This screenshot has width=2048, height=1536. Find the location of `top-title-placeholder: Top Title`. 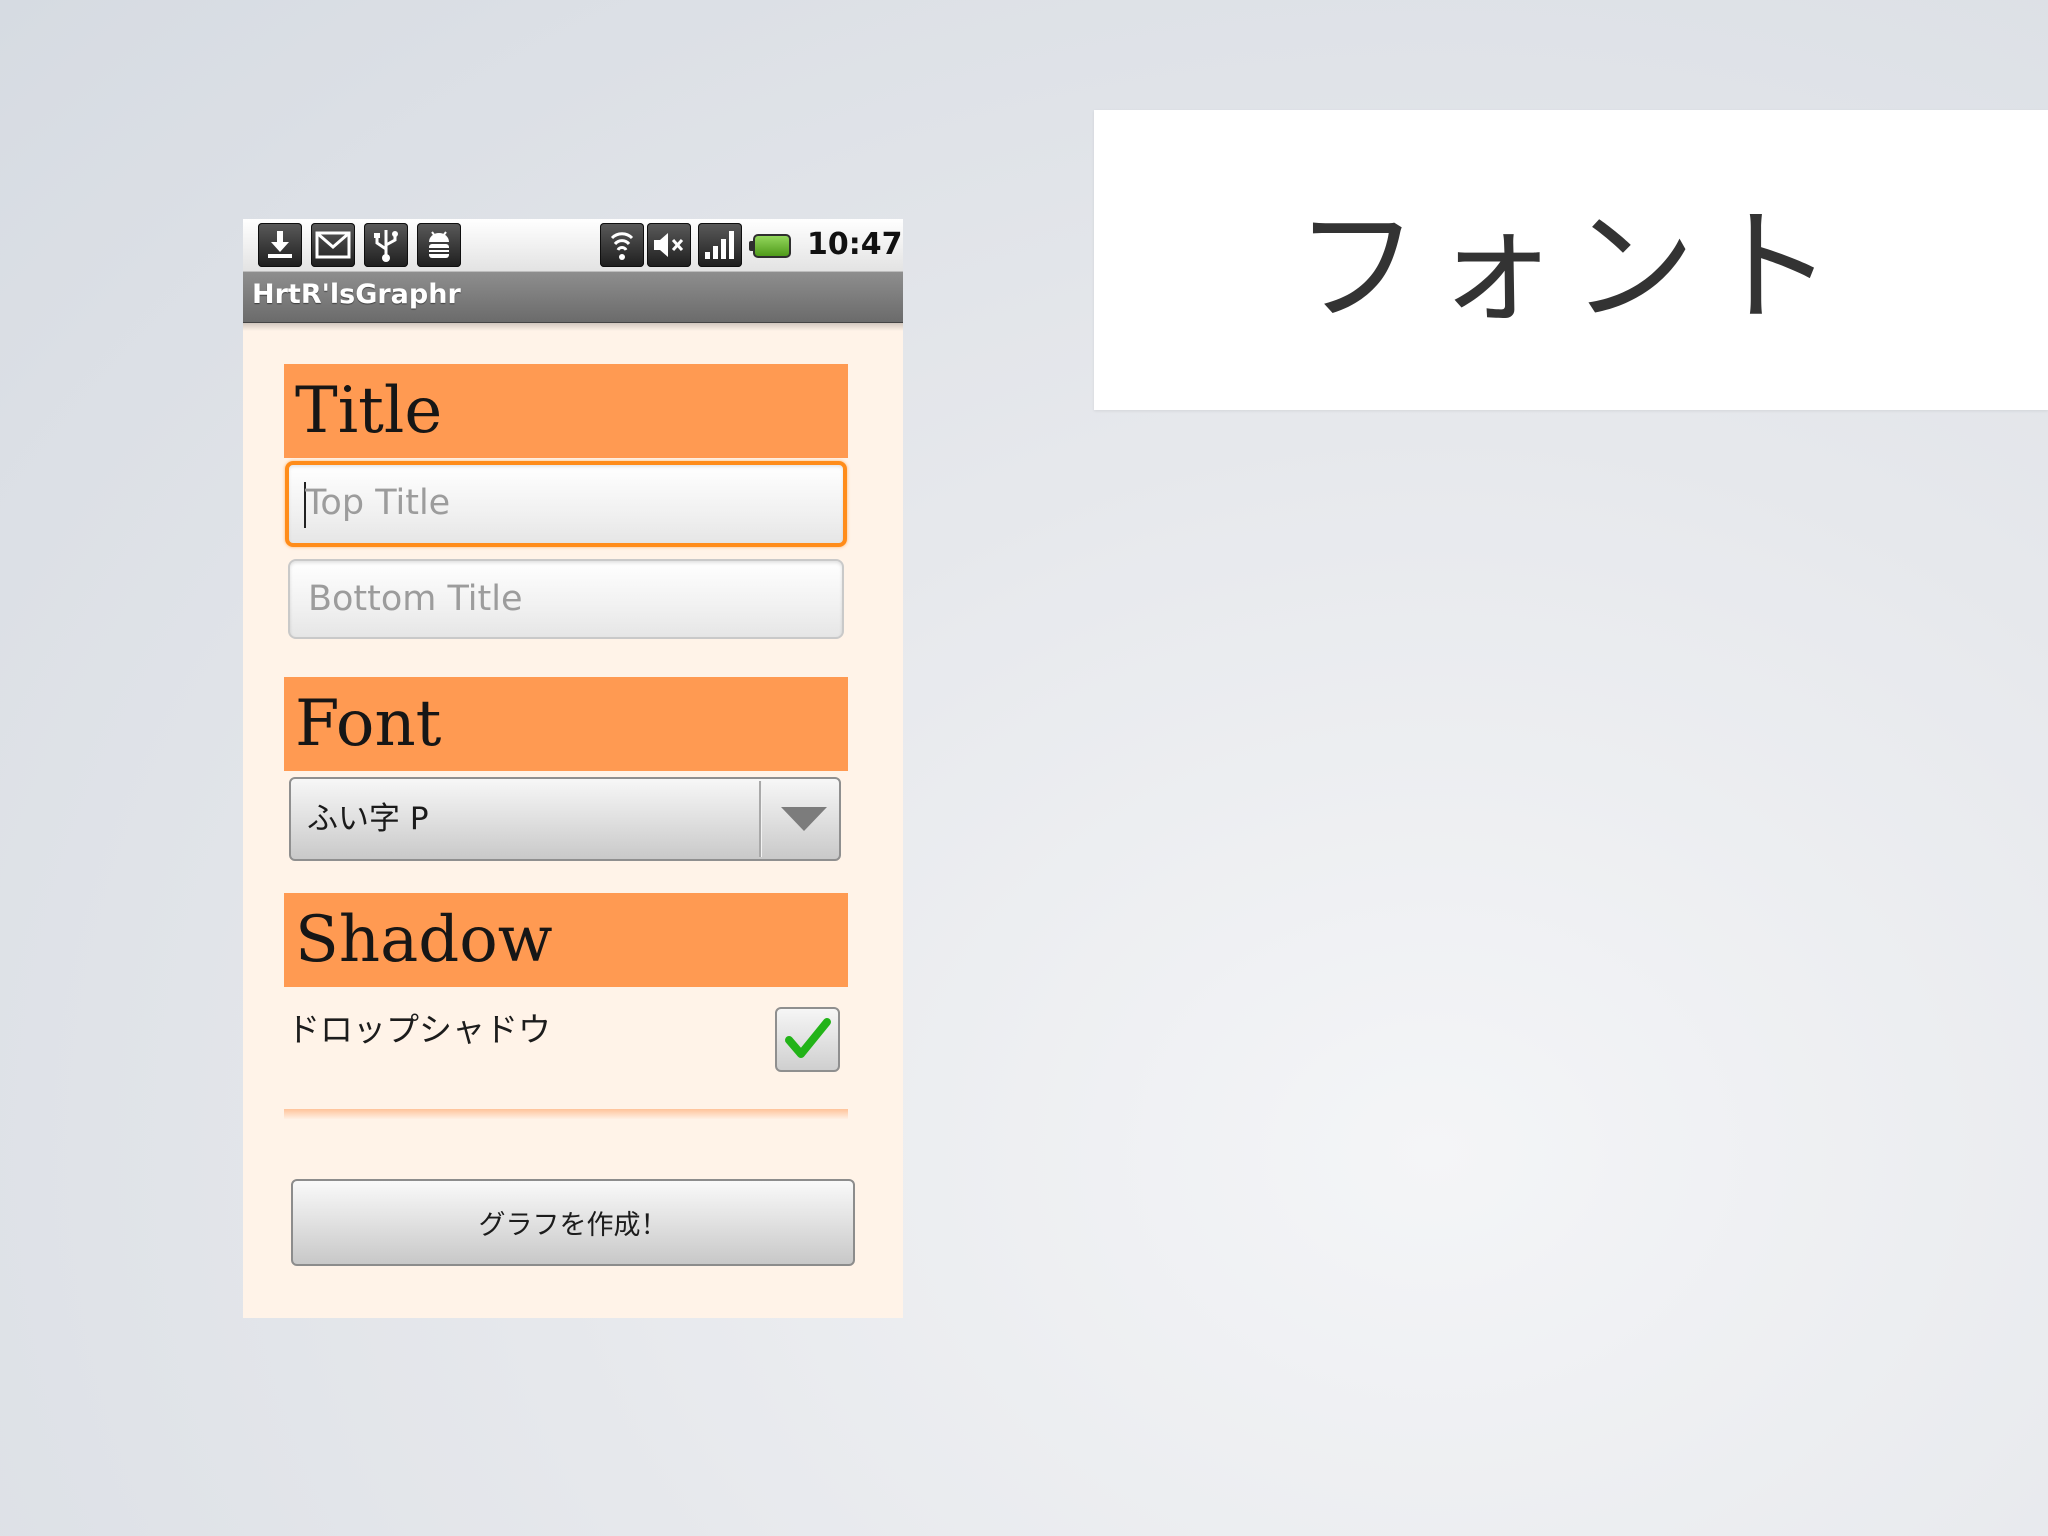

top-title-placeholder: Top Title is located at coordinates (378, 503).